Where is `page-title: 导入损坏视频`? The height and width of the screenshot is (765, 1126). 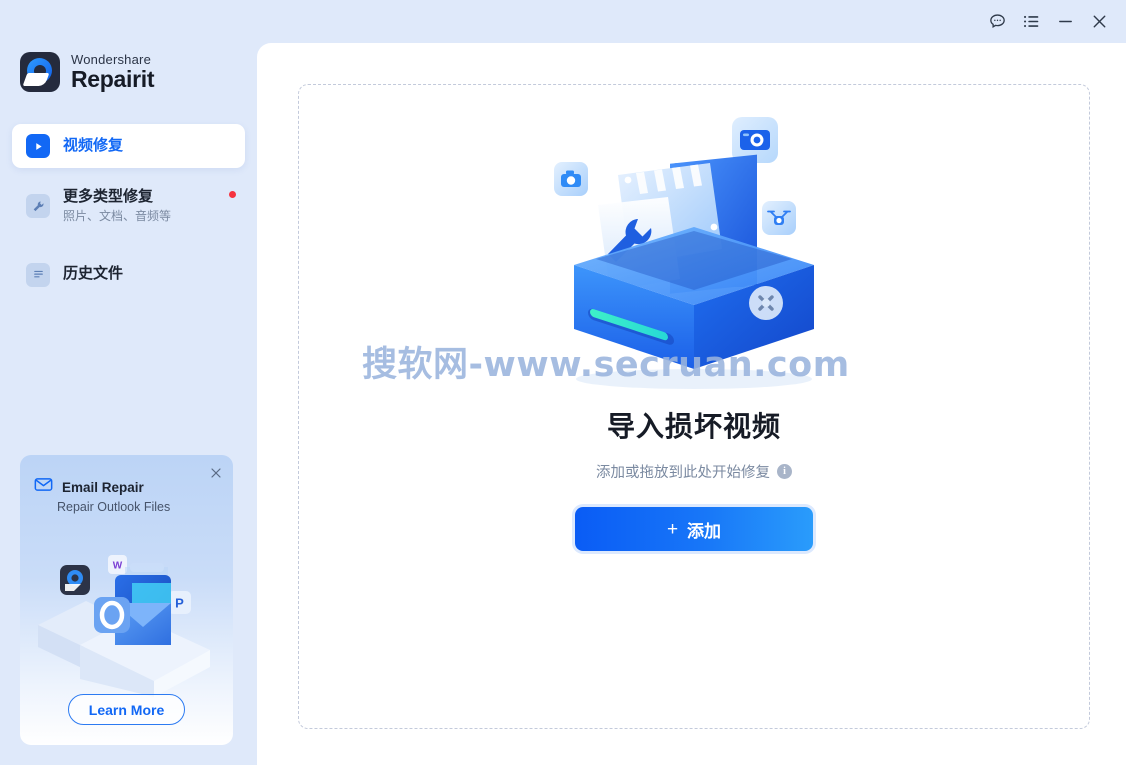
page-title: 导入损坏视频 is located at coordinates (693, 426).